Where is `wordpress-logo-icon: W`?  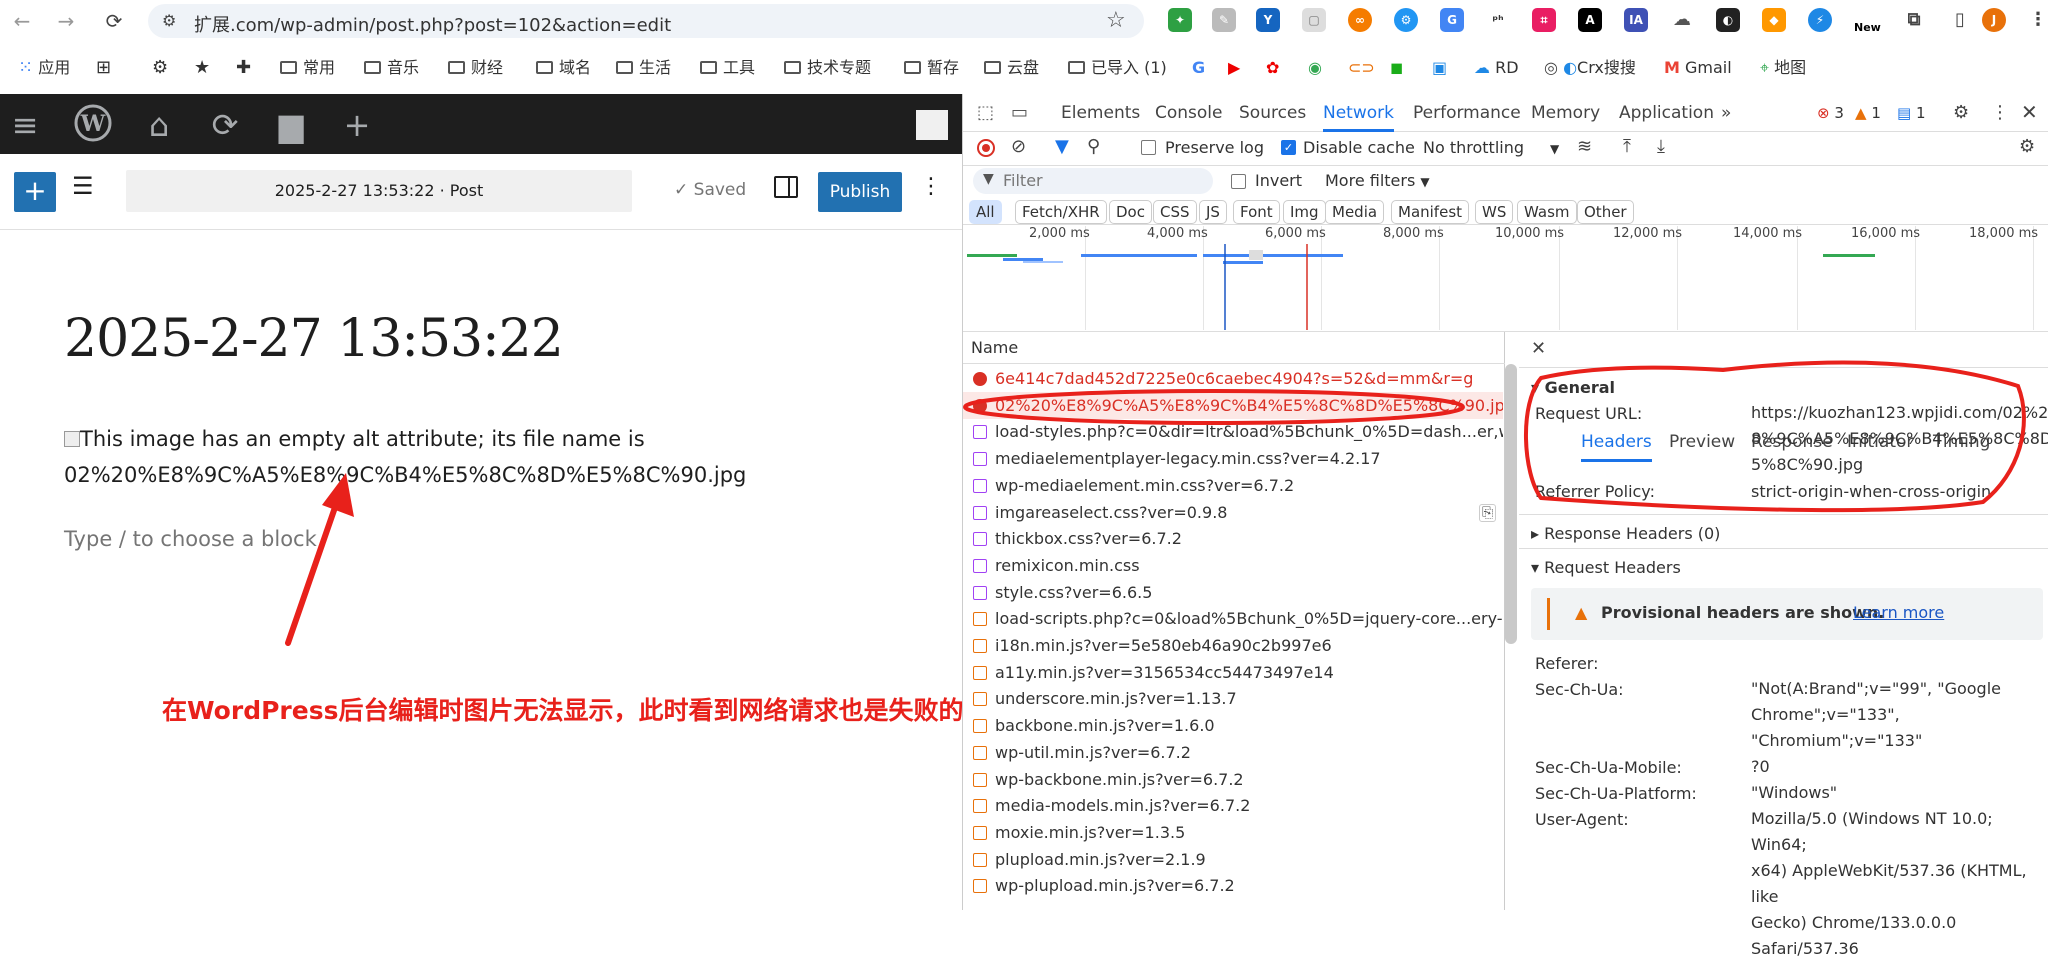
wordpress-logo-icon: W is located at coordinates (93, 125).